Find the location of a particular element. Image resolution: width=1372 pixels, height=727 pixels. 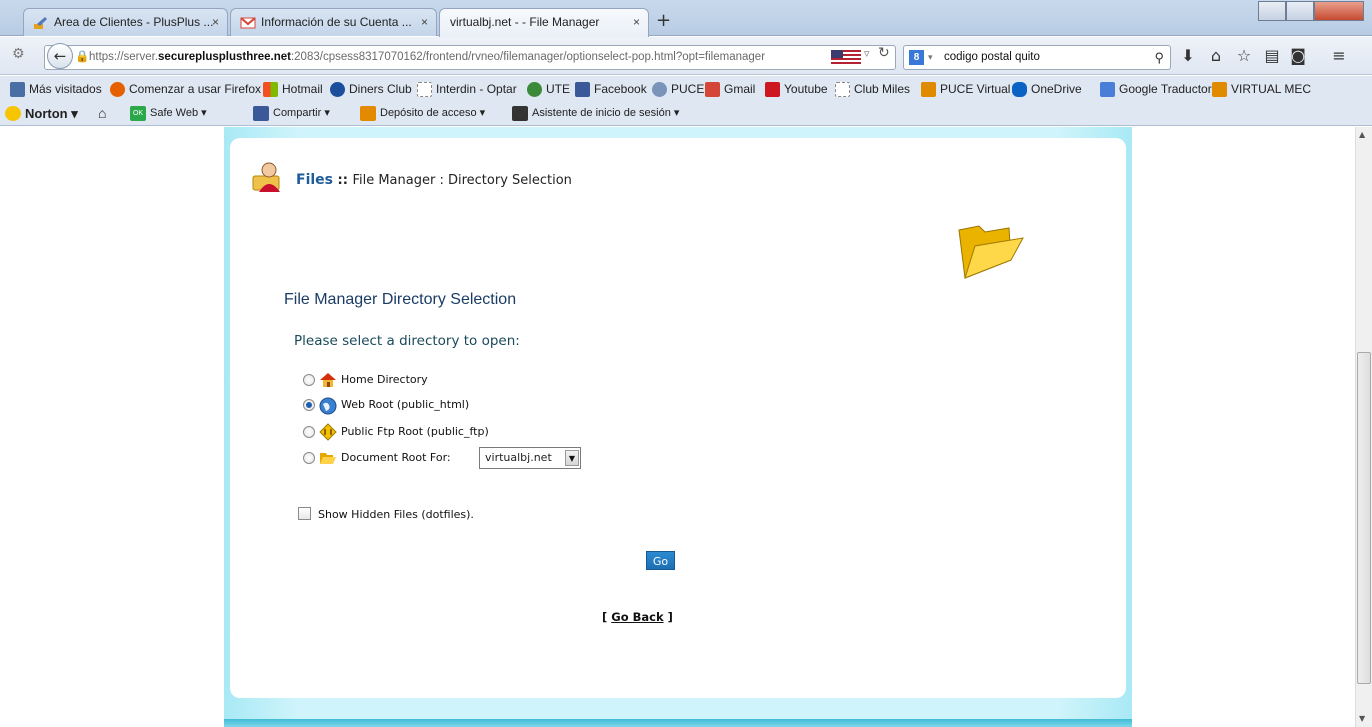

google-icon: 8 is located at coordinates (916, 57).